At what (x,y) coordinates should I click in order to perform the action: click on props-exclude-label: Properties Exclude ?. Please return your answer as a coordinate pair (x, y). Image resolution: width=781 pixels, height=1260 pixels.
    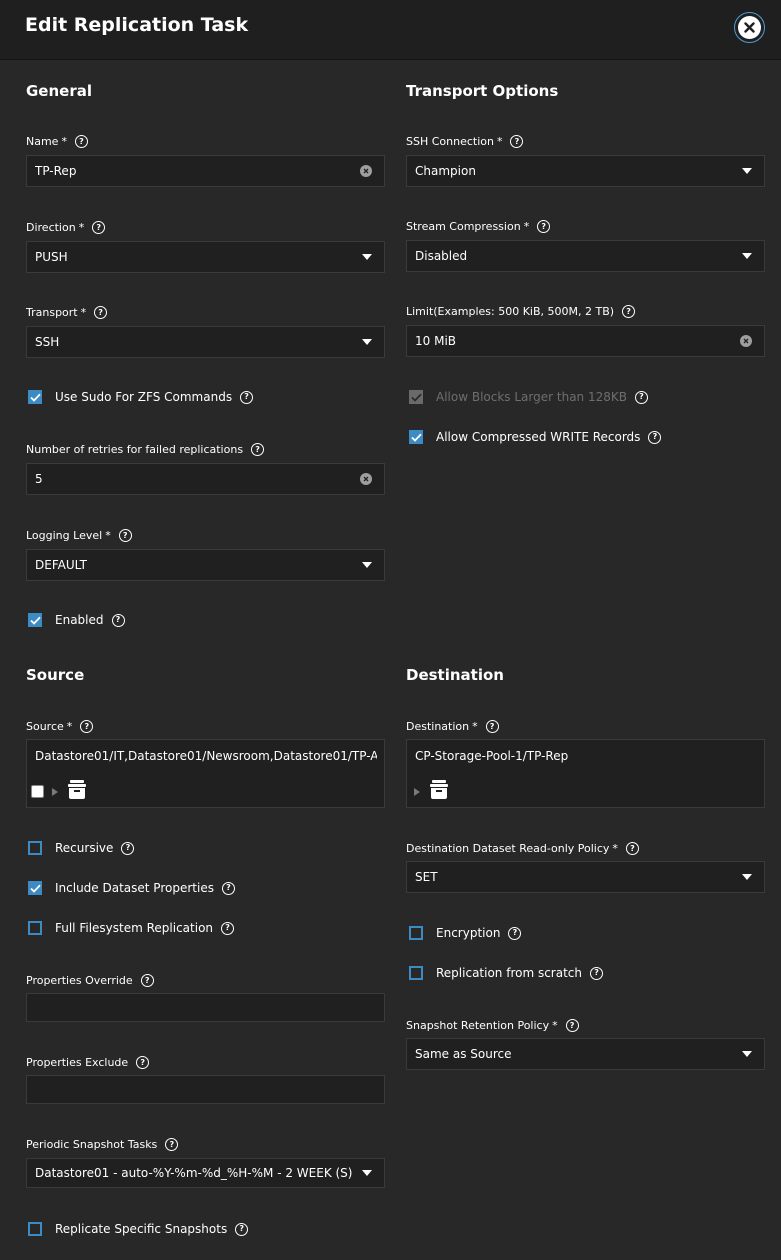
    Looking at the image, I should click on (88, 1062).